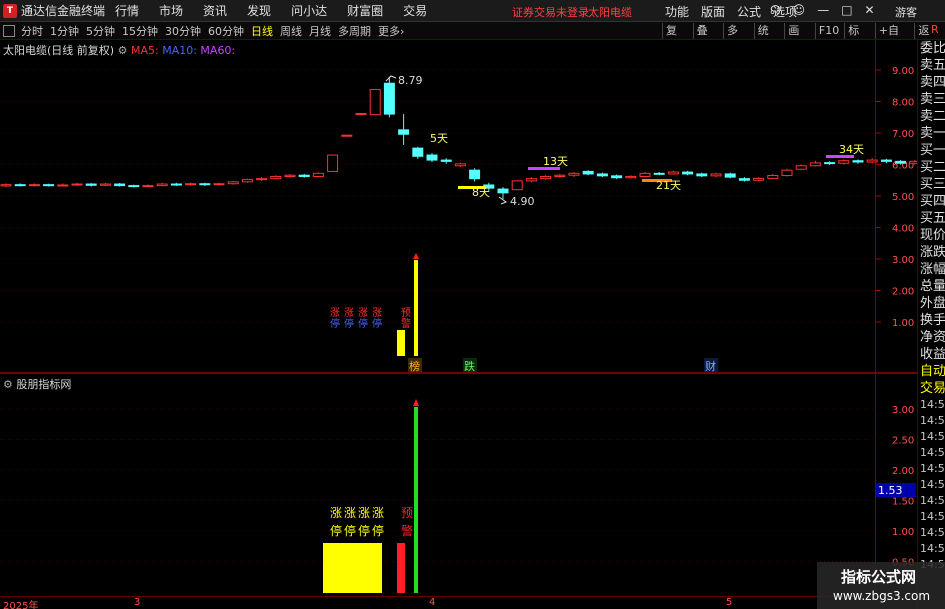 The image size is (945, 609). Describe the element at coordinates (932, 218) in the screenshot. I see `quote-label: 买五` at that location.